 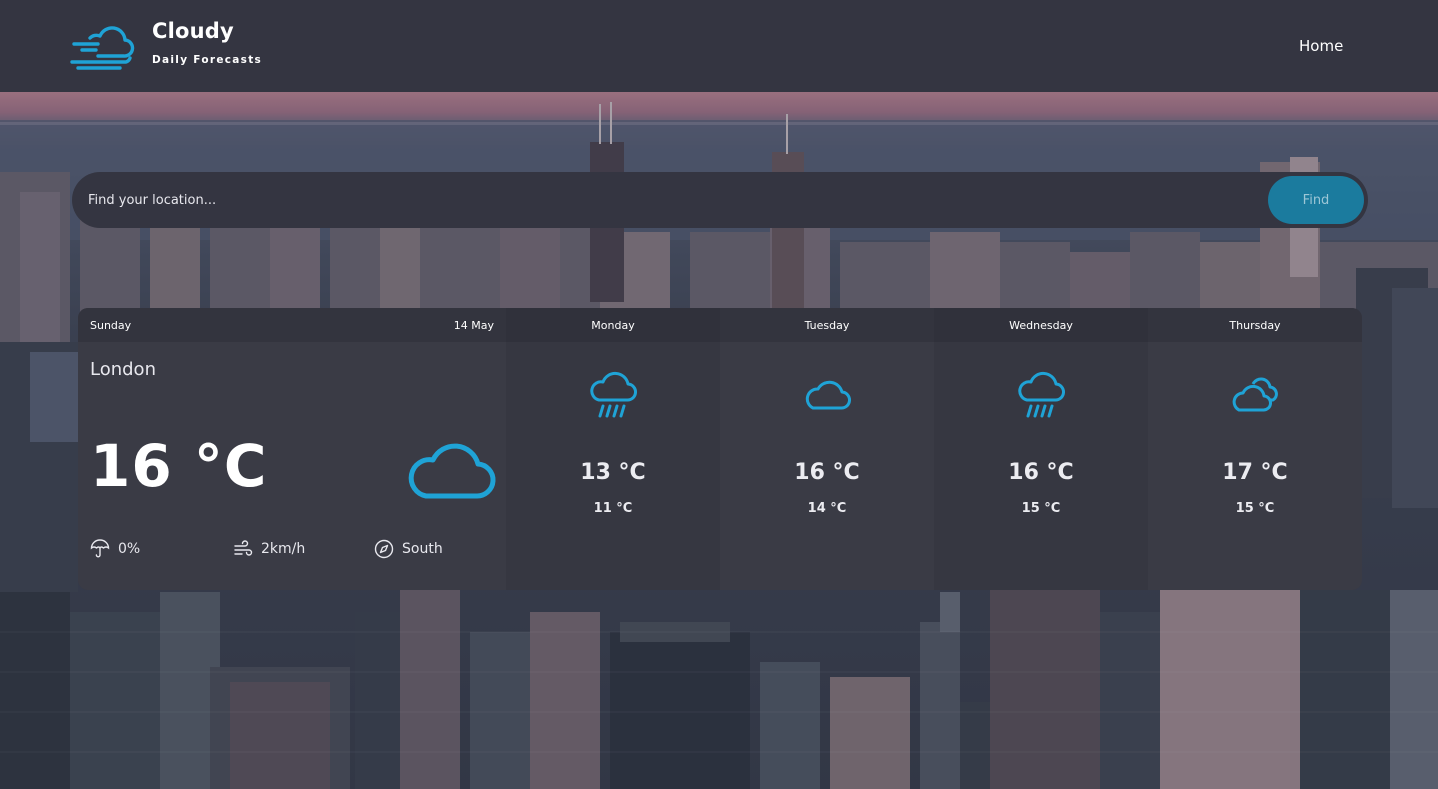 What do you see at coordinates (1255, 325) in the screenshot?
I see `forecast-day-name: Thursday` at bounding box center [1255, 325].